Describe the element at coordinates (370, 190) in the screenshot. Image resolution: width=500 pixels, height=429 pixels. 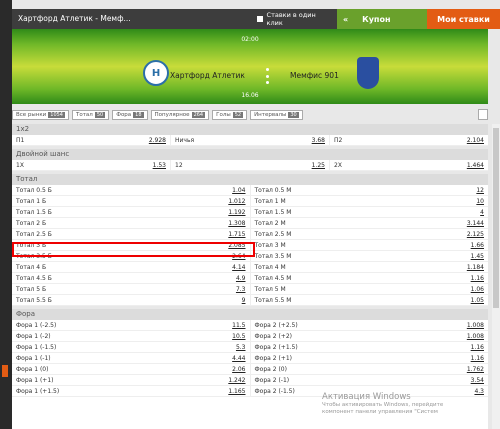
I see `odd-cell: Тотал 0.5 М 12` at that location.